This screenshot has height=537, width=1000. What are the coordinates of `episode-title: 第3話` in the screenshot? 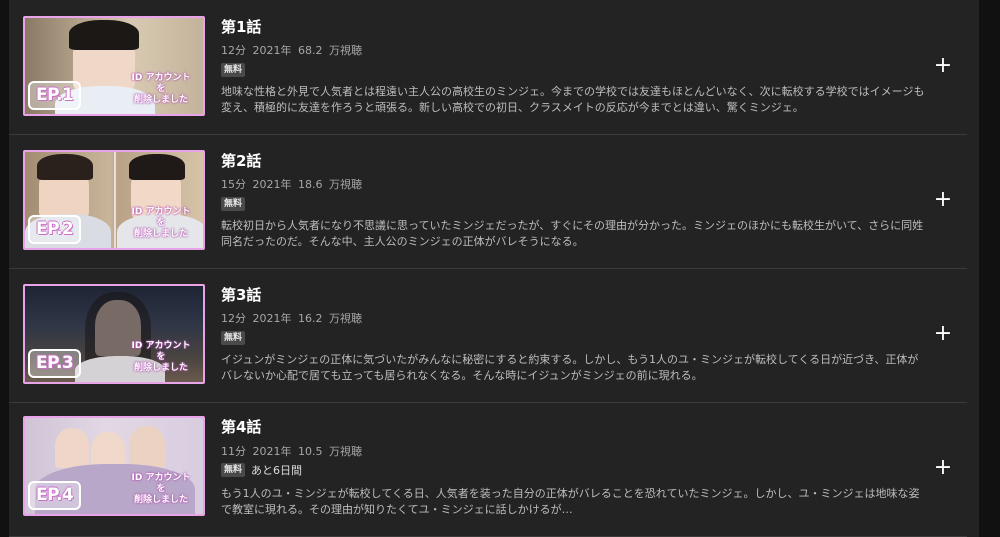 It's located at (241, 295).